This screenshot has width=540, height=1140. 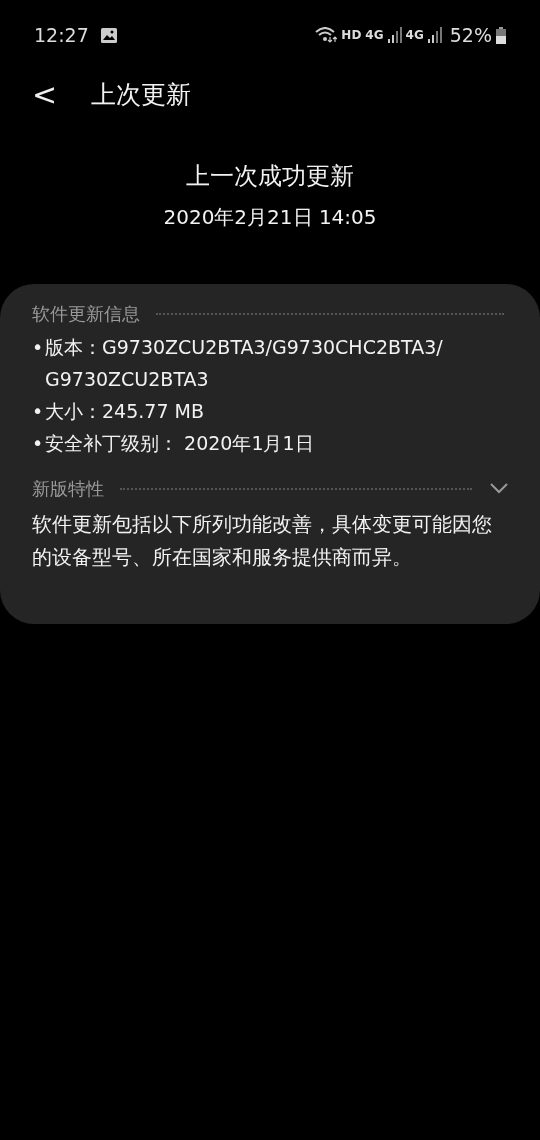 What do you see at coordinates (244, 363) in the screenshot?
I see `info-item: 版本：G9730ZCU2BTA3/G9730CHC2BTA3/G9730ZCU2BTA3` at bounding box center [244, 363].